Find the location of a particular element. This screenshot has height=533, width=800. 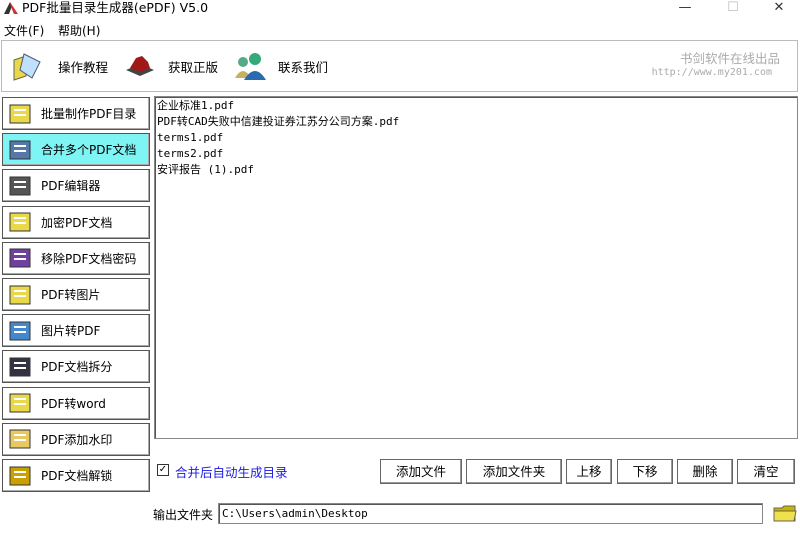

minimize-button: — is located at coordinates (685, 8).